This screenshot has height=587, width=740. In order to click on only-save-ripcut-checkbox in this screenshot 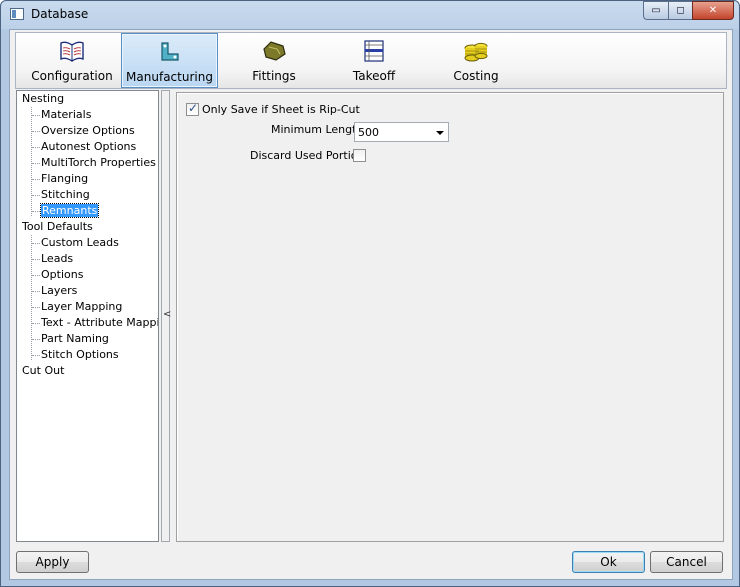, I will do `click(192, 108)`.